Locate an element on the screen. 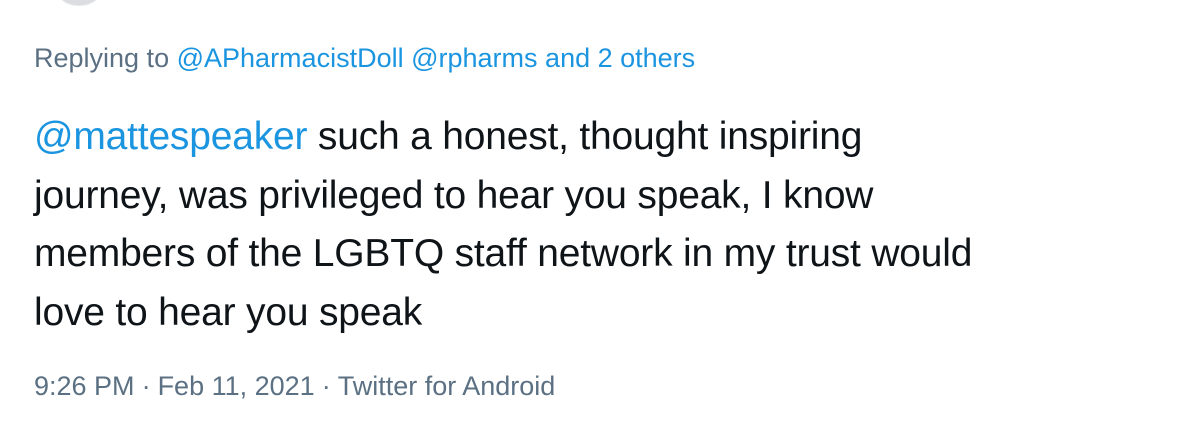  mention-mattespeaker: @mattespeaker is located at coordinates (170, 136).